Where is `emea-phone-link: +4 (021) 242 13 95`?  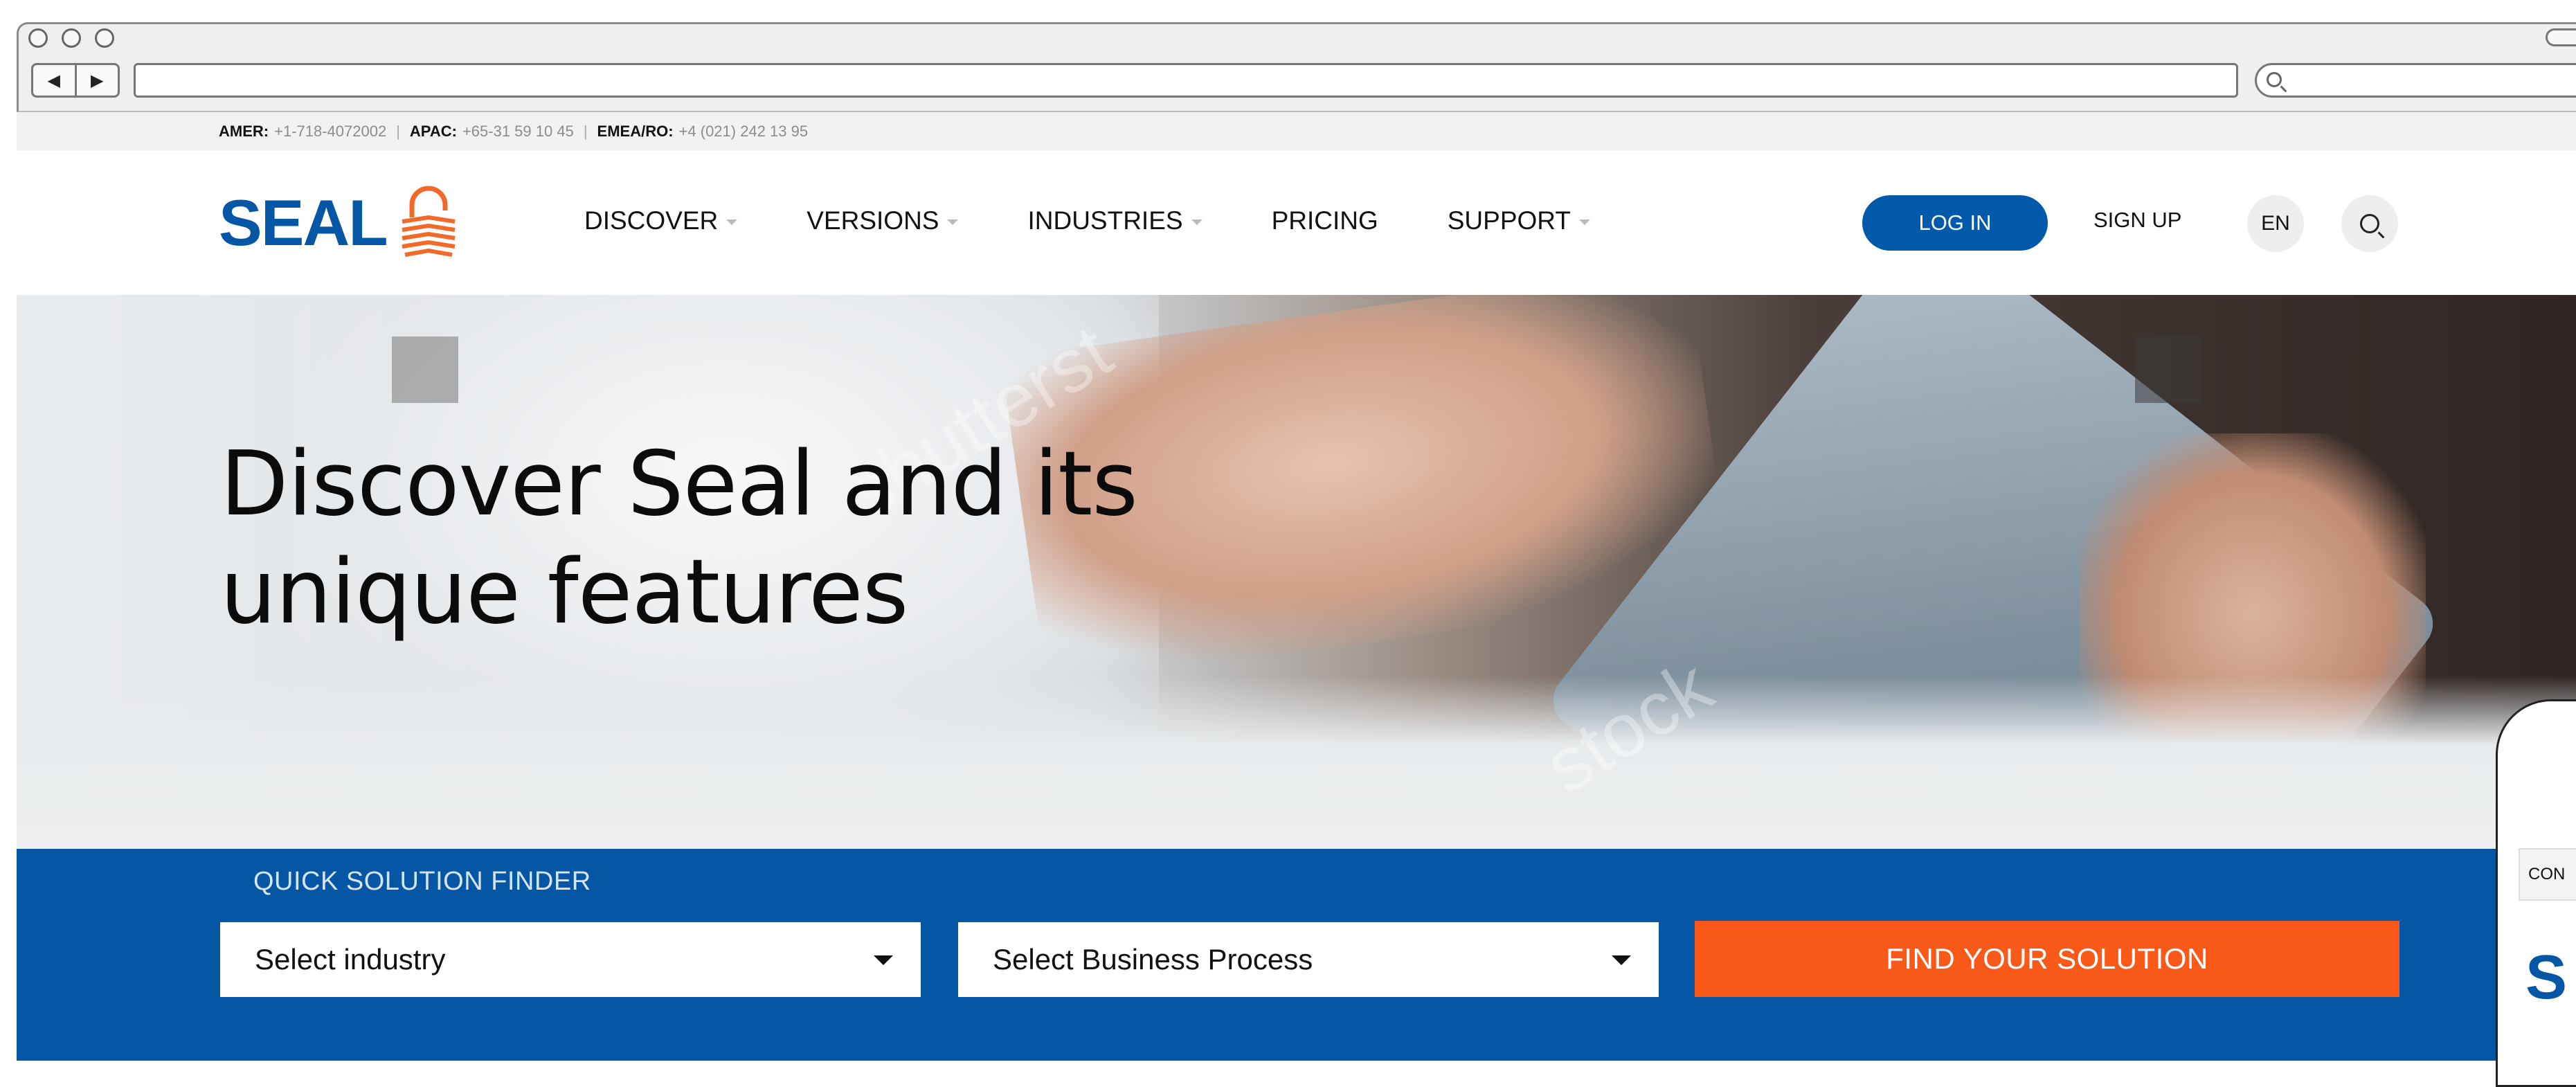
emea-phone-link: +4 (021) 242 13 95 is located at coordinates (744, 132).